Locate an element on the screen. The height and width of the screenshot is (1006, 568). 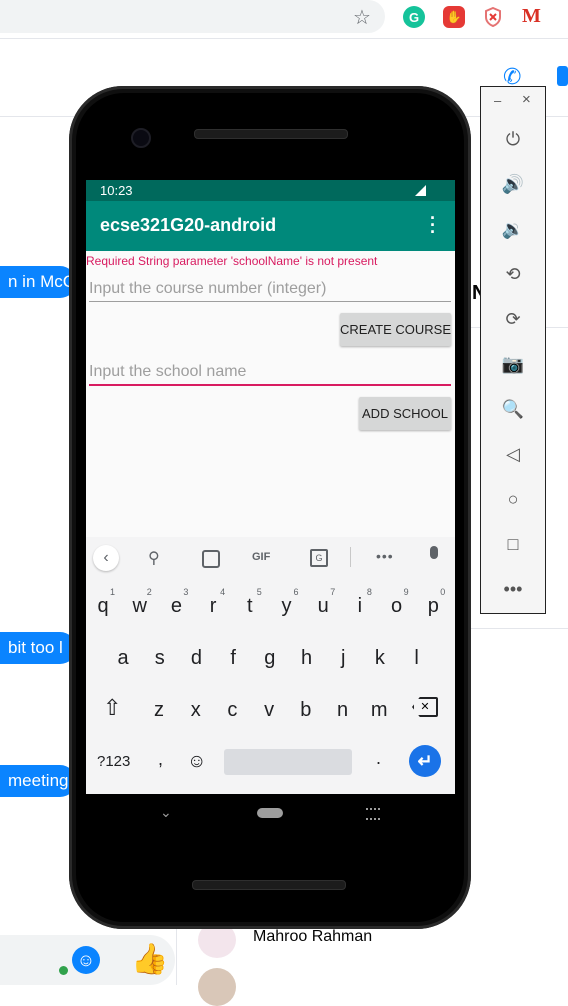
microphone-icon is located at coordinates (434, 552).